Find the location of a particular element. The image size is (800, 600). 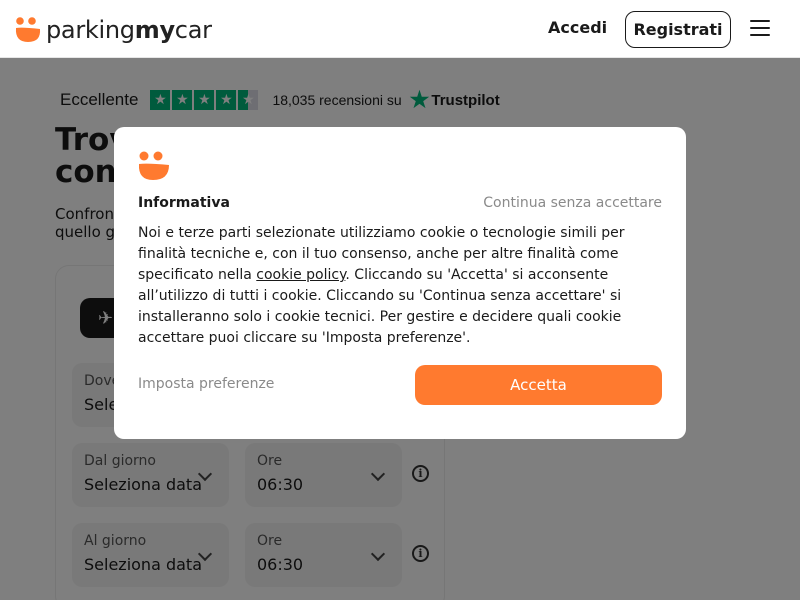

modal-title: Informativa is located at coordinates (184, 203).